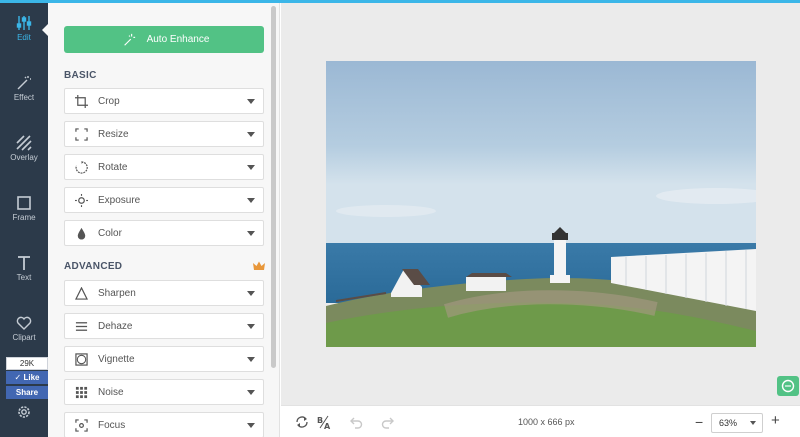  What do you see at coordinates (81, 326) in the screenshot?
I see `lines-icon` at bounding box center [81, 326].